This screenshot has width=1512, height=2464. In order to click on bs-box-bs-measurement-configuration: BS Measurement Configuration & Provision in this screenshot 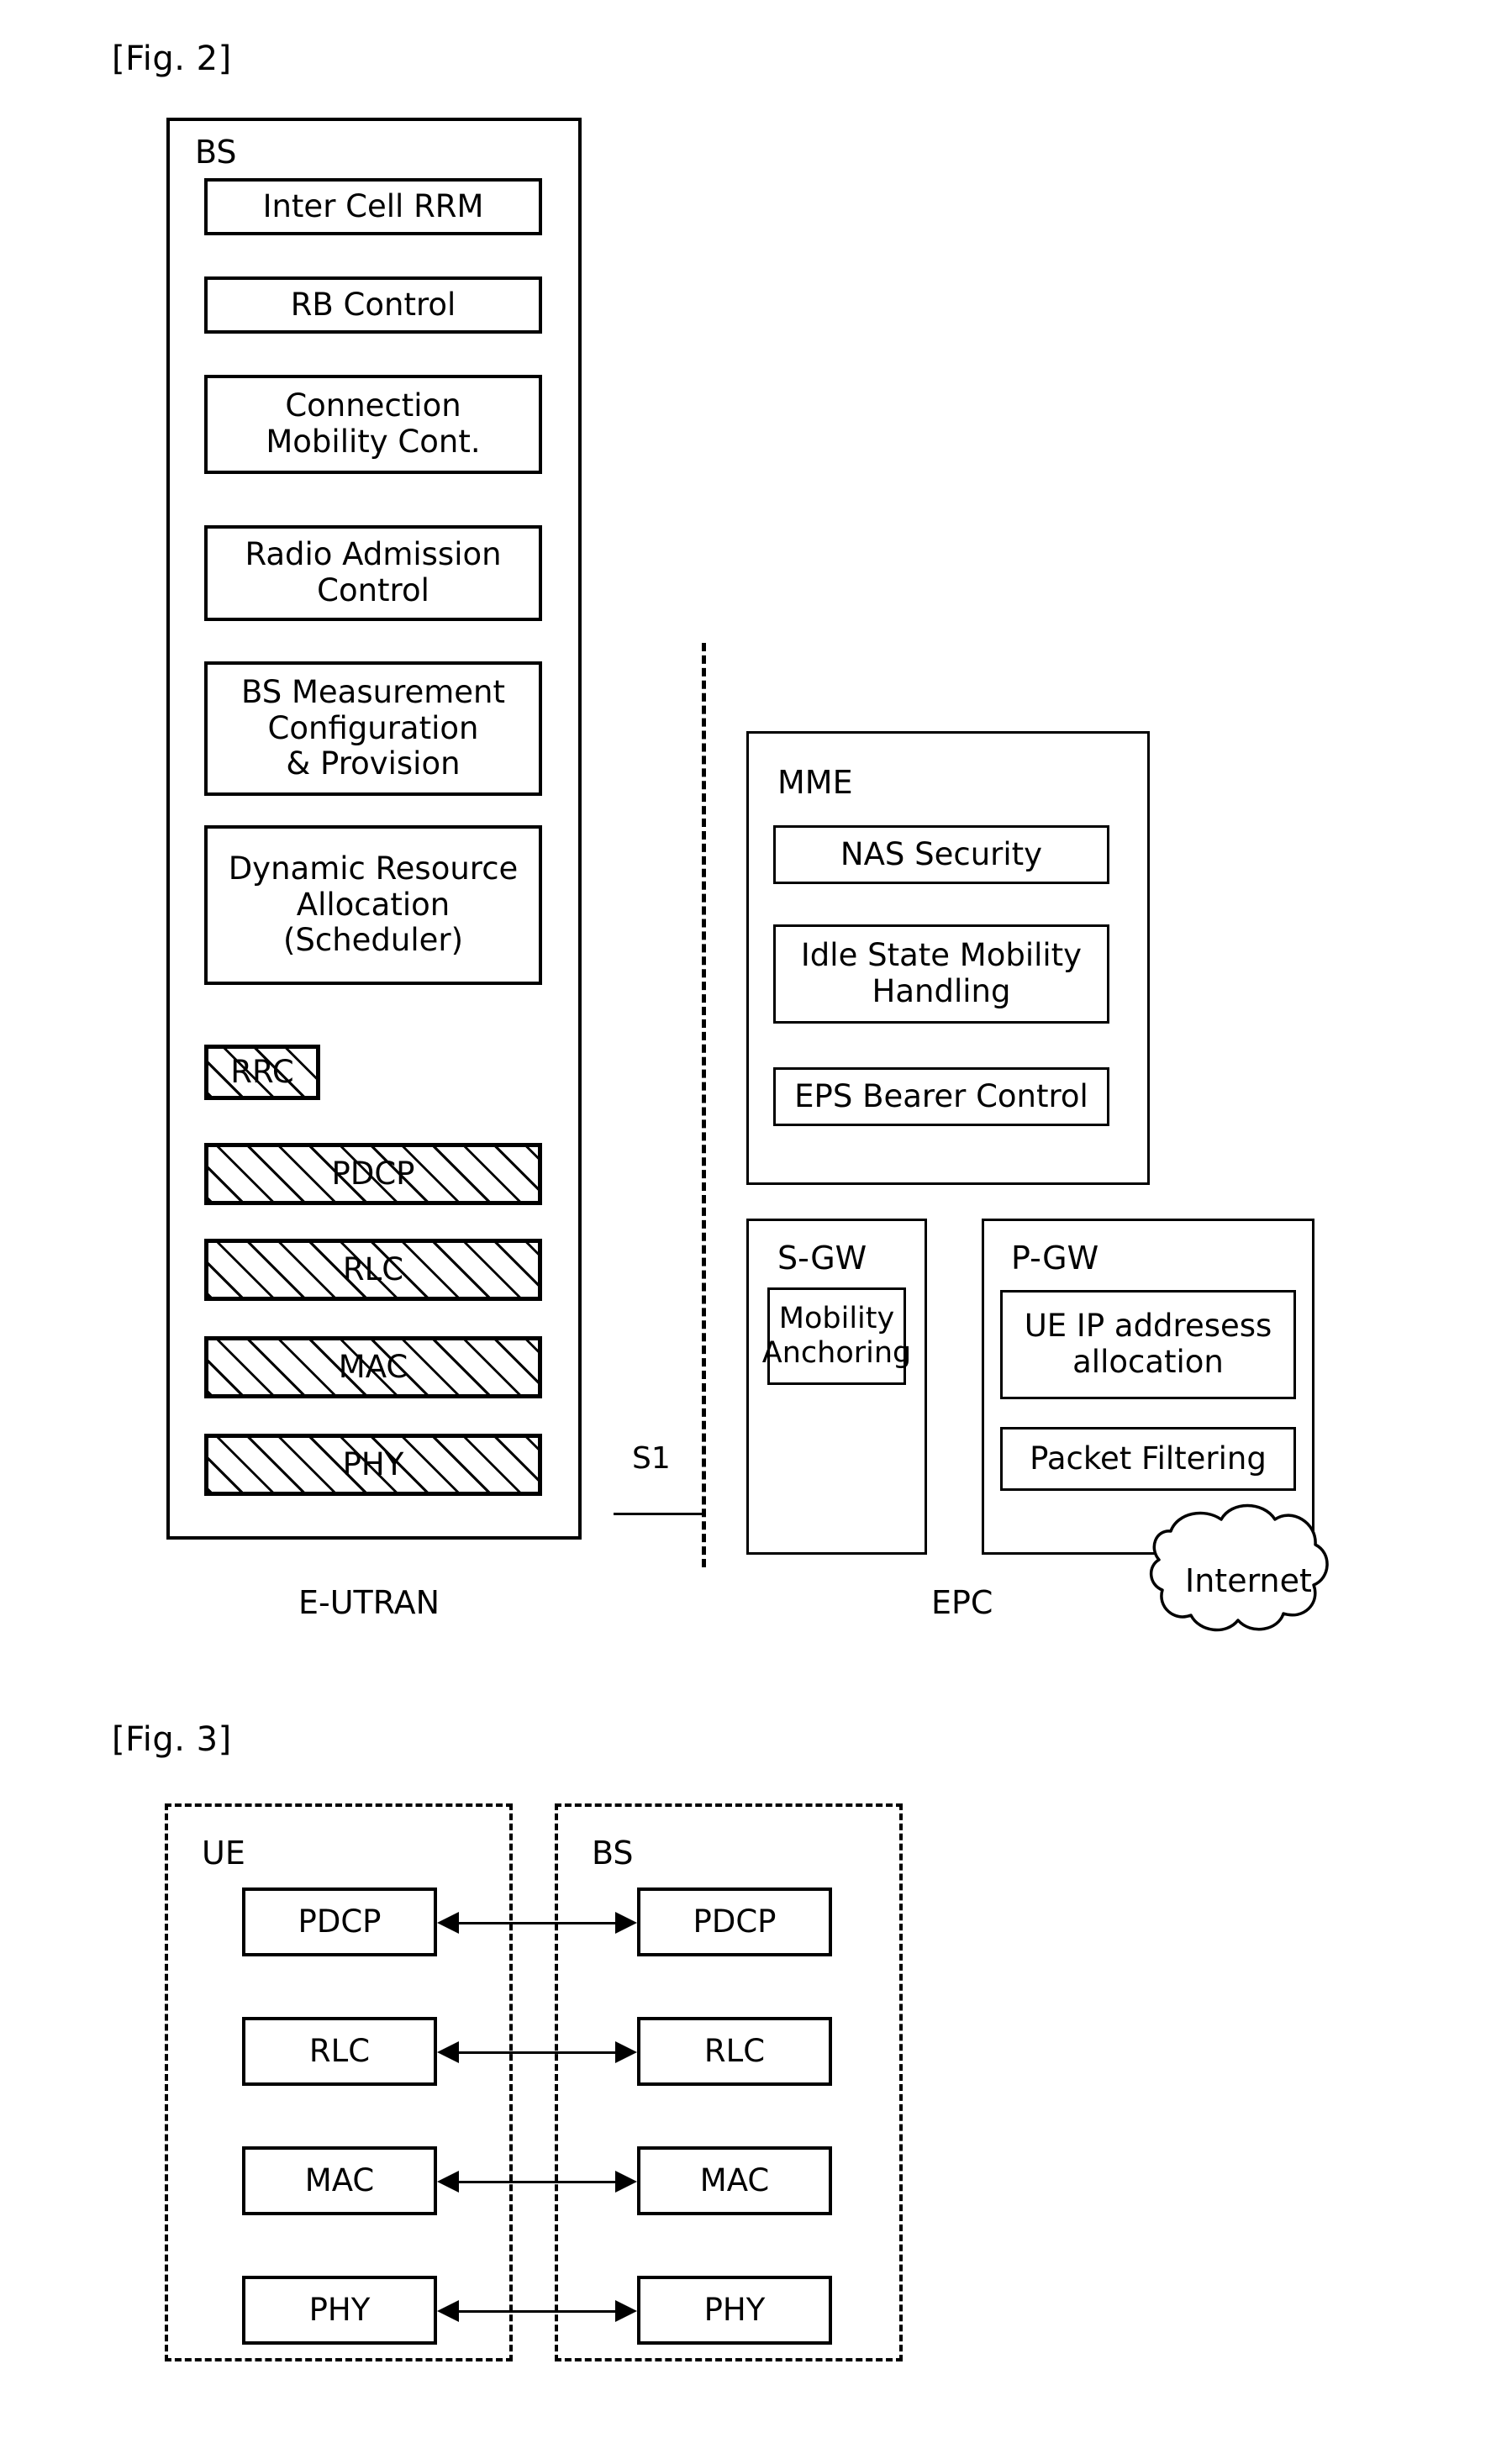, I will do `click(373, 728)`.